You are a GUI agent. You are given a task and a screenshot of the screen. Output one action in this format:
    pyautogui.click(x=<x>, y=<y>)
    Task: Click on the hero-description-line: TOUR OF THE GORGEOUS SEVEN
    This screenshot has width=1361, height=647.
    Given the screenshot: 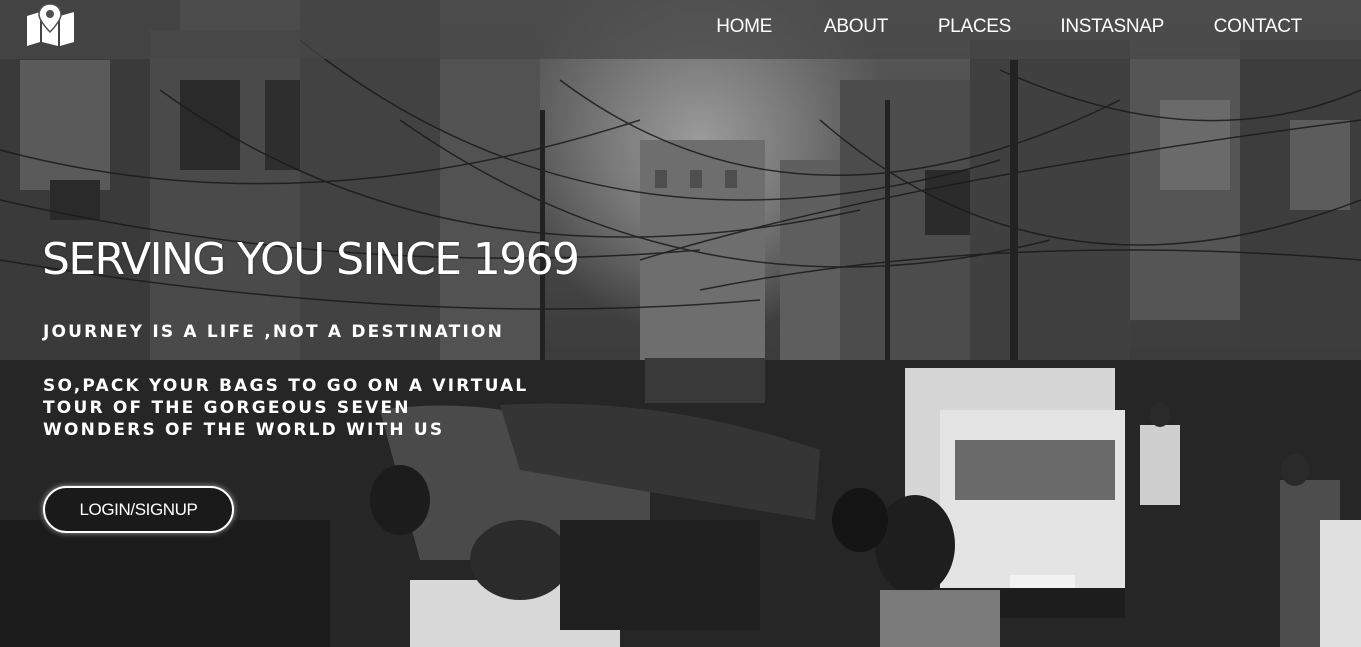 What is the action you would take?
    pyautogui.click(x=227, y=408)
    